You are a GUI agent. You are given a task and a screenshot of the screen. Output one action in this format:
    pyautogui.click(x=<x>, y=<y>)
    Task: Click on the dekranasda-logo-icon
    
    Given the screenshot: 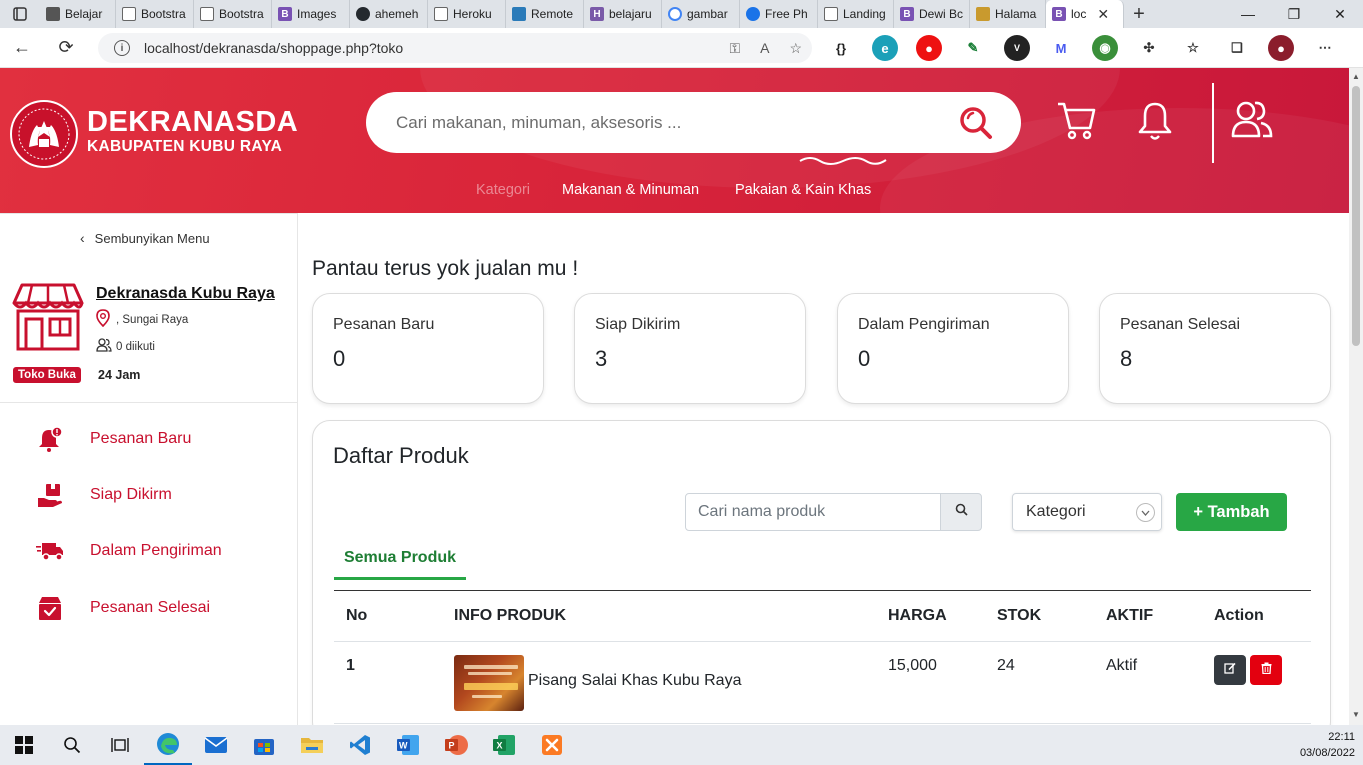 What is the action you would take?
    pyautogui.click(x=44, y=134)
    